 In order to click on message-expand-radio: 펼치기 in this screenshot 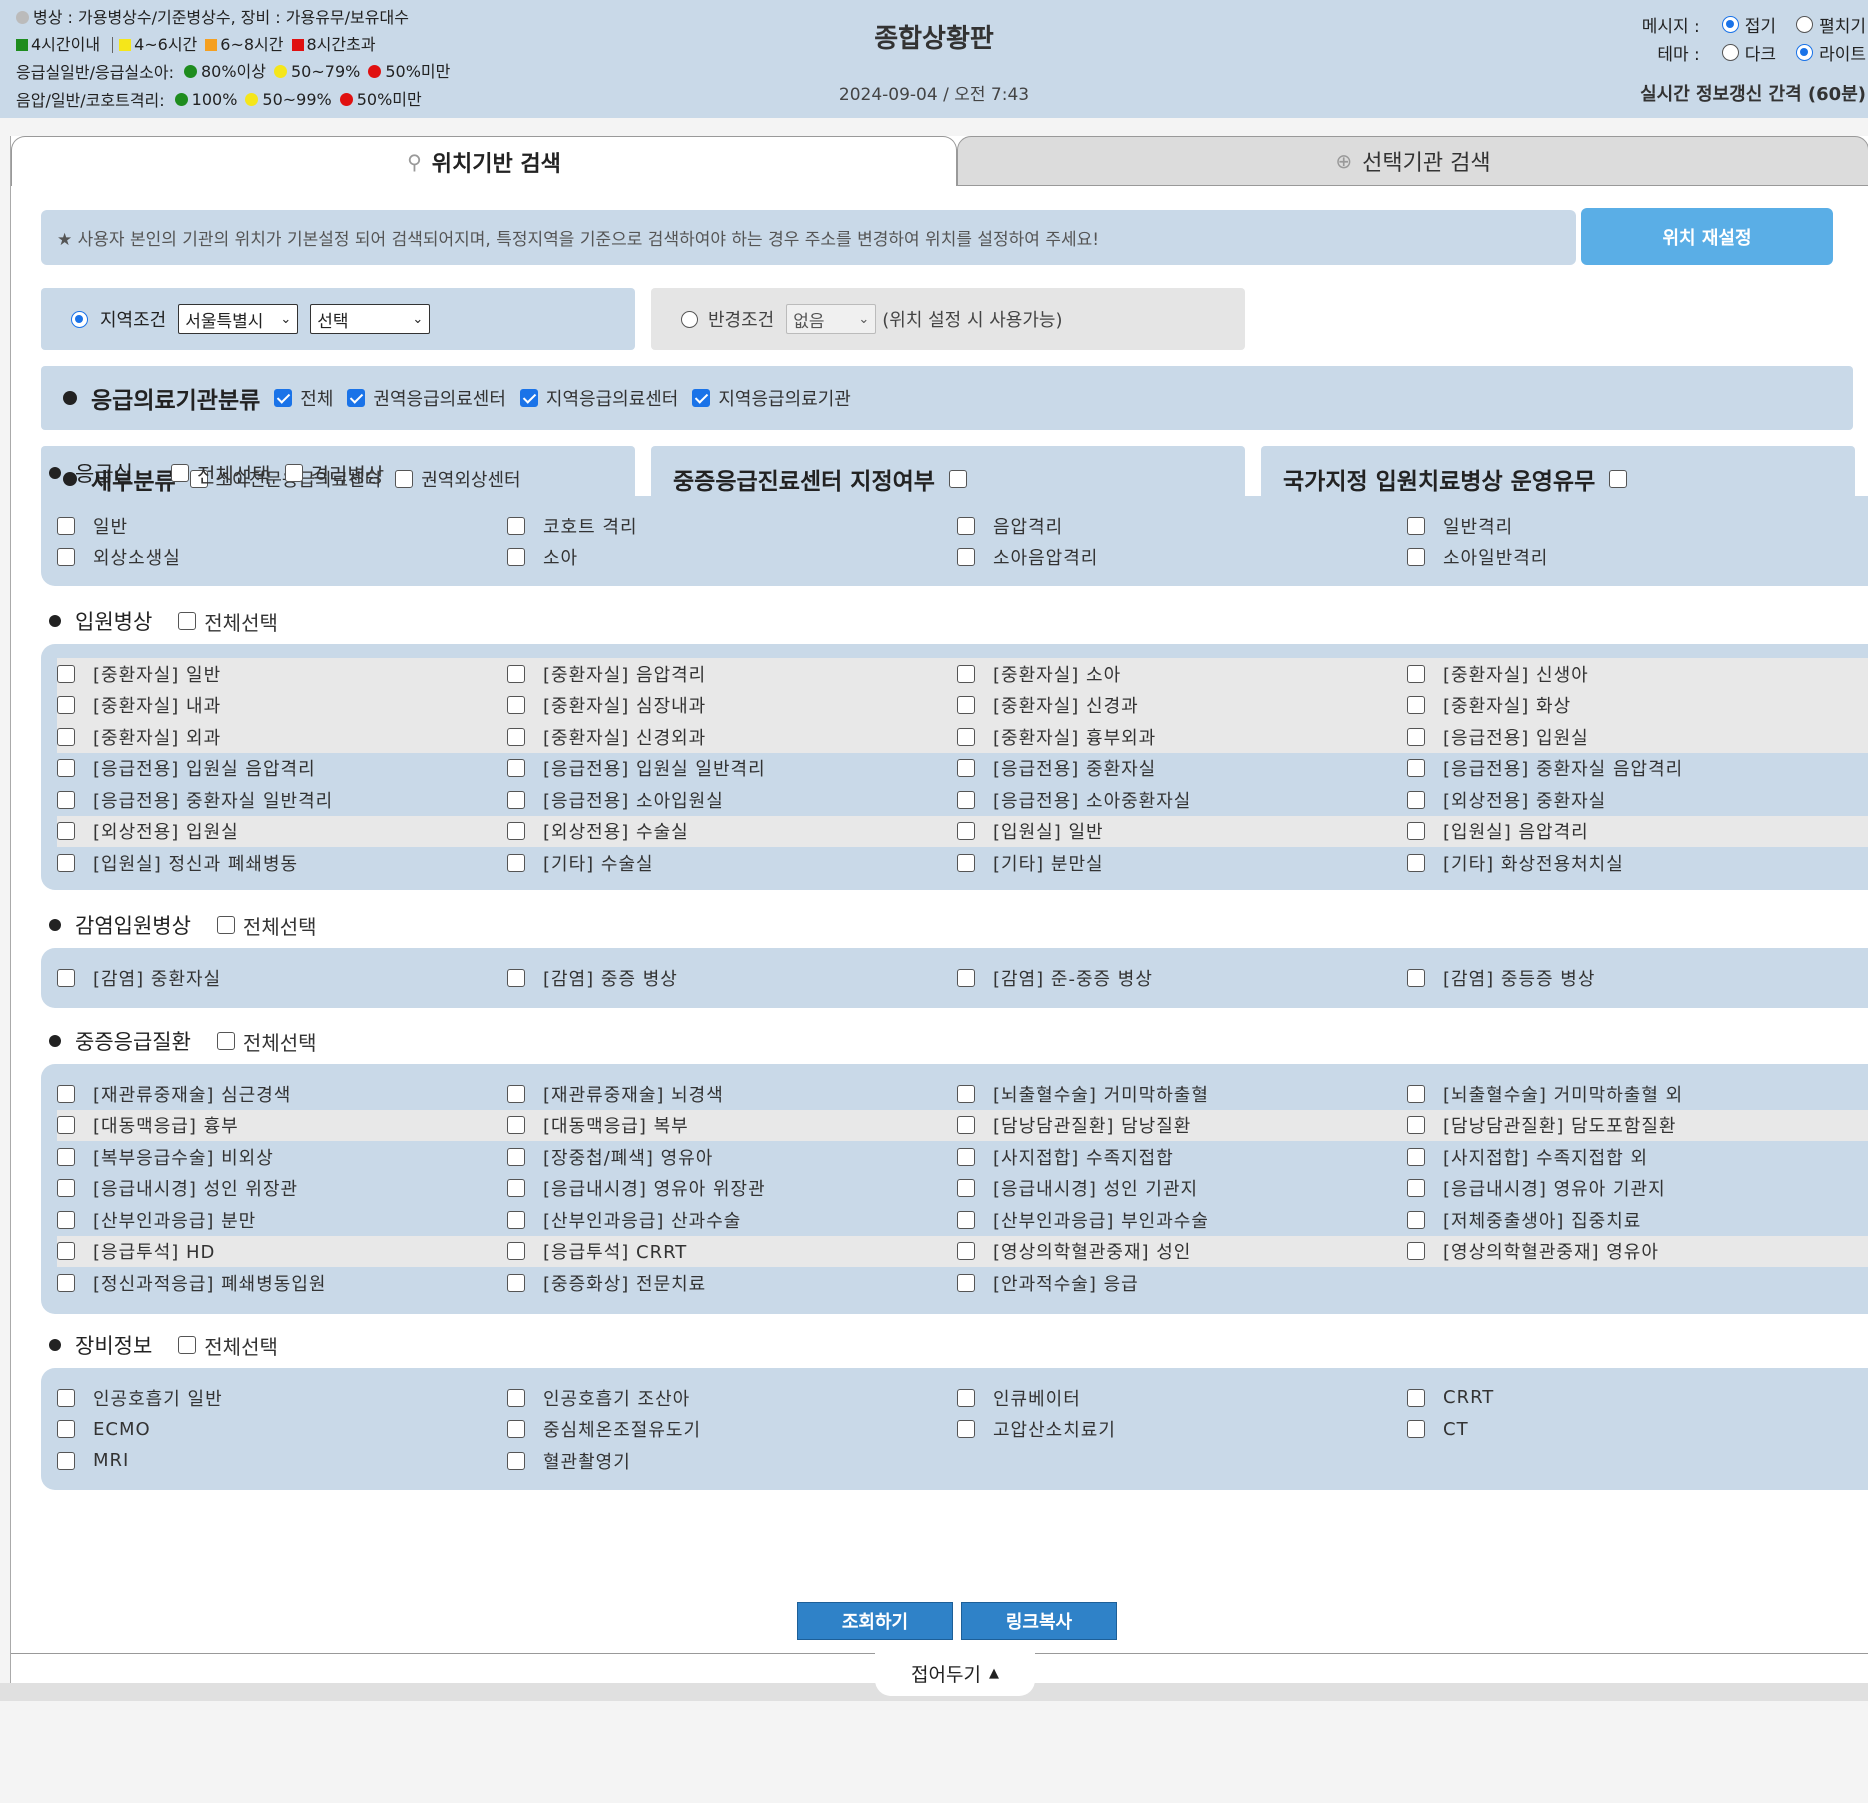, I will do `click(1831, 24)`.